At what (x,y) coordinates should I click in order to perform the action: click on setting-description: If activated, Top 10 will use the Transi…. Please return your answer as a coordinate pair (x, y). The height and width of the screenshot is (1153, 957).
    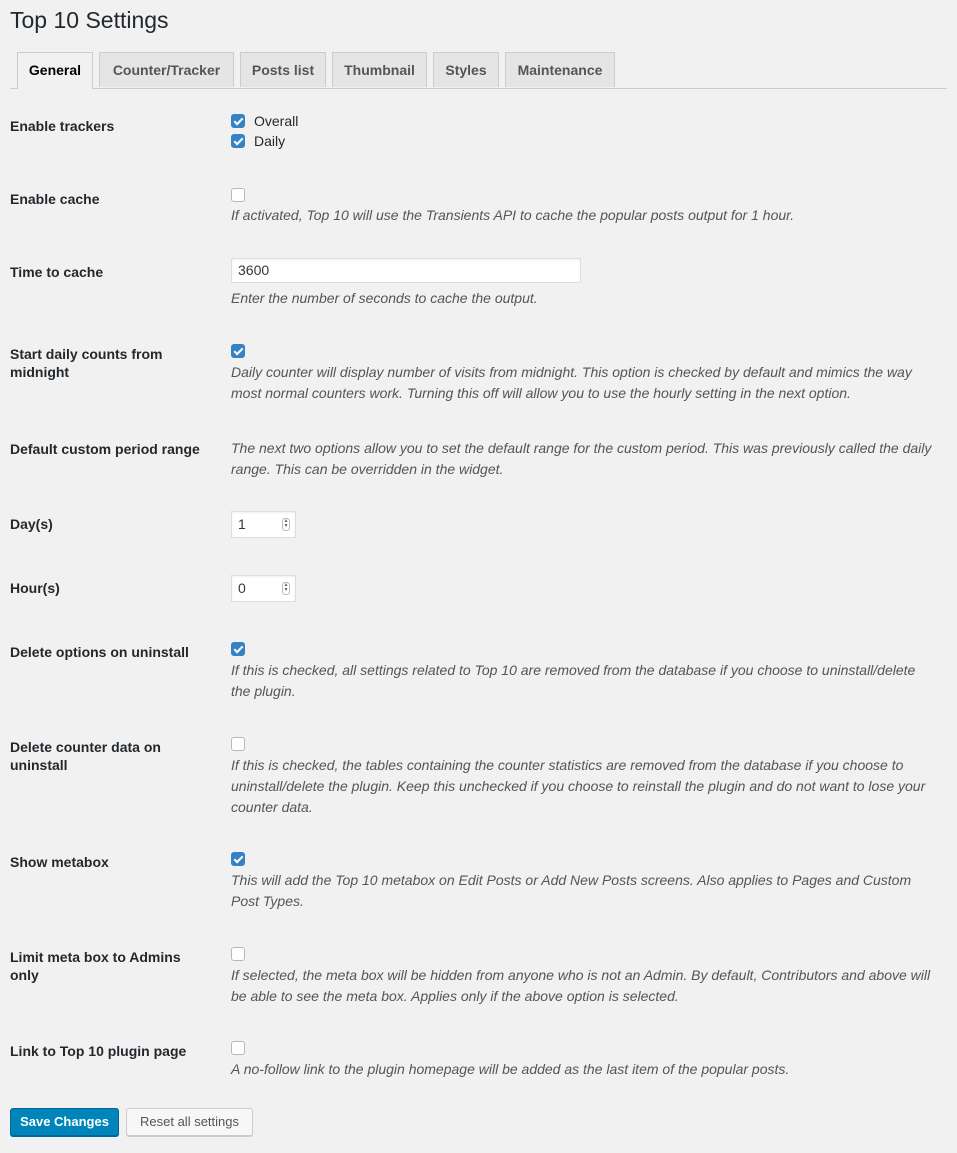
    Looking at the image, I should click on (513, 215).